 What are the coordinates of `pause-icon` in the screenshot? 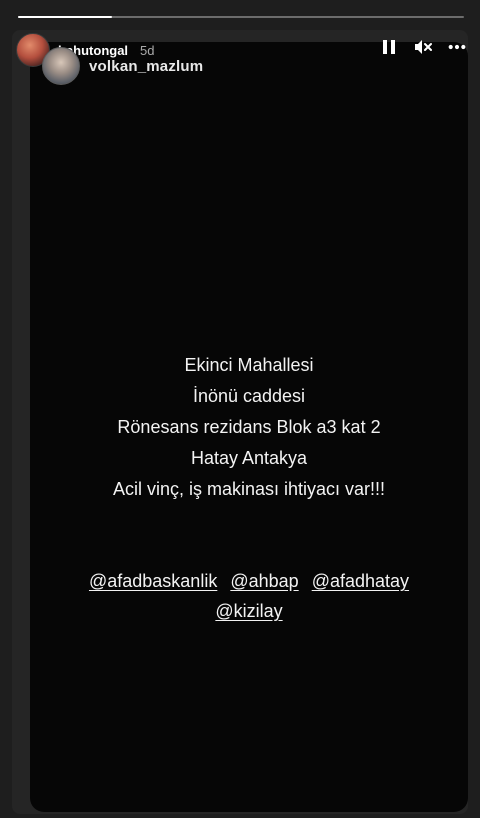 It's located at (389, 47).